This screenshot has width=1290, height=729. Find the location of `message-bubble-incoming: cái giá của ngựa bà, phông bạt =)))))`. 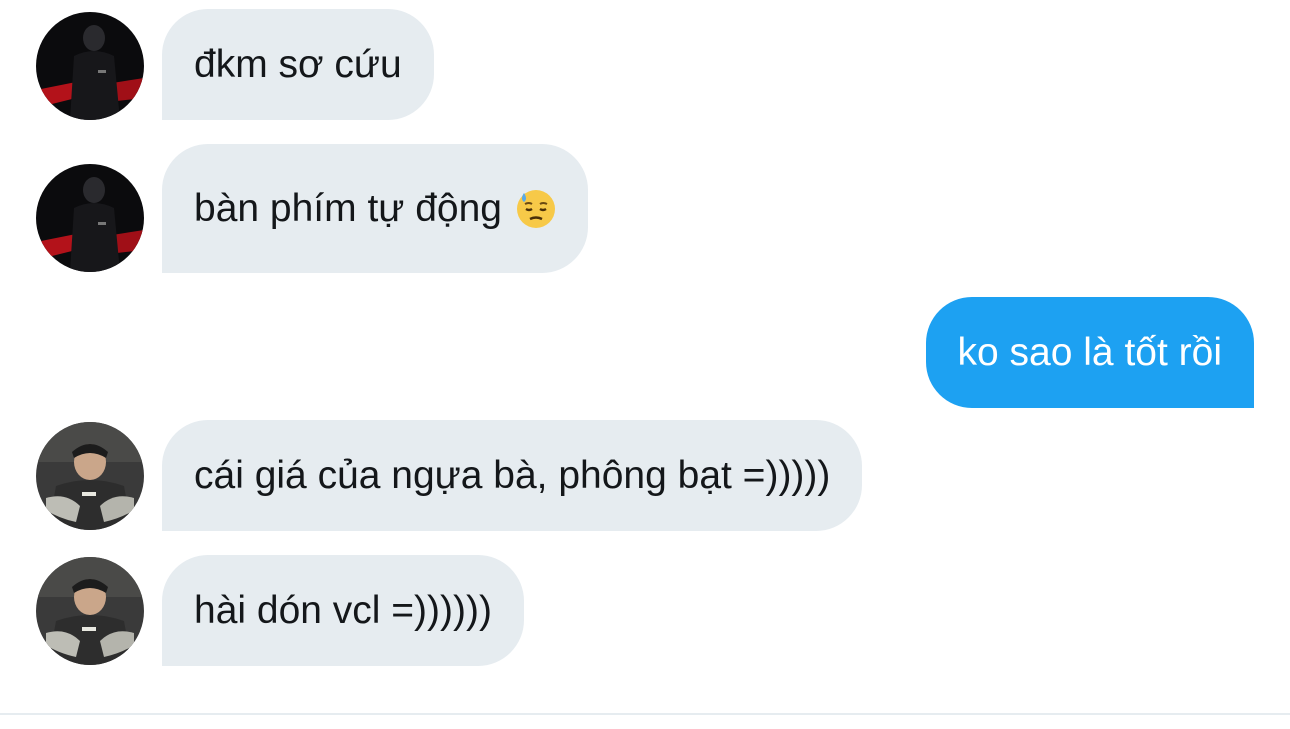

message-bubble-incoming: cái giá của ngựa bà, phông bạt =))))) is located at coordinates (512, 475).